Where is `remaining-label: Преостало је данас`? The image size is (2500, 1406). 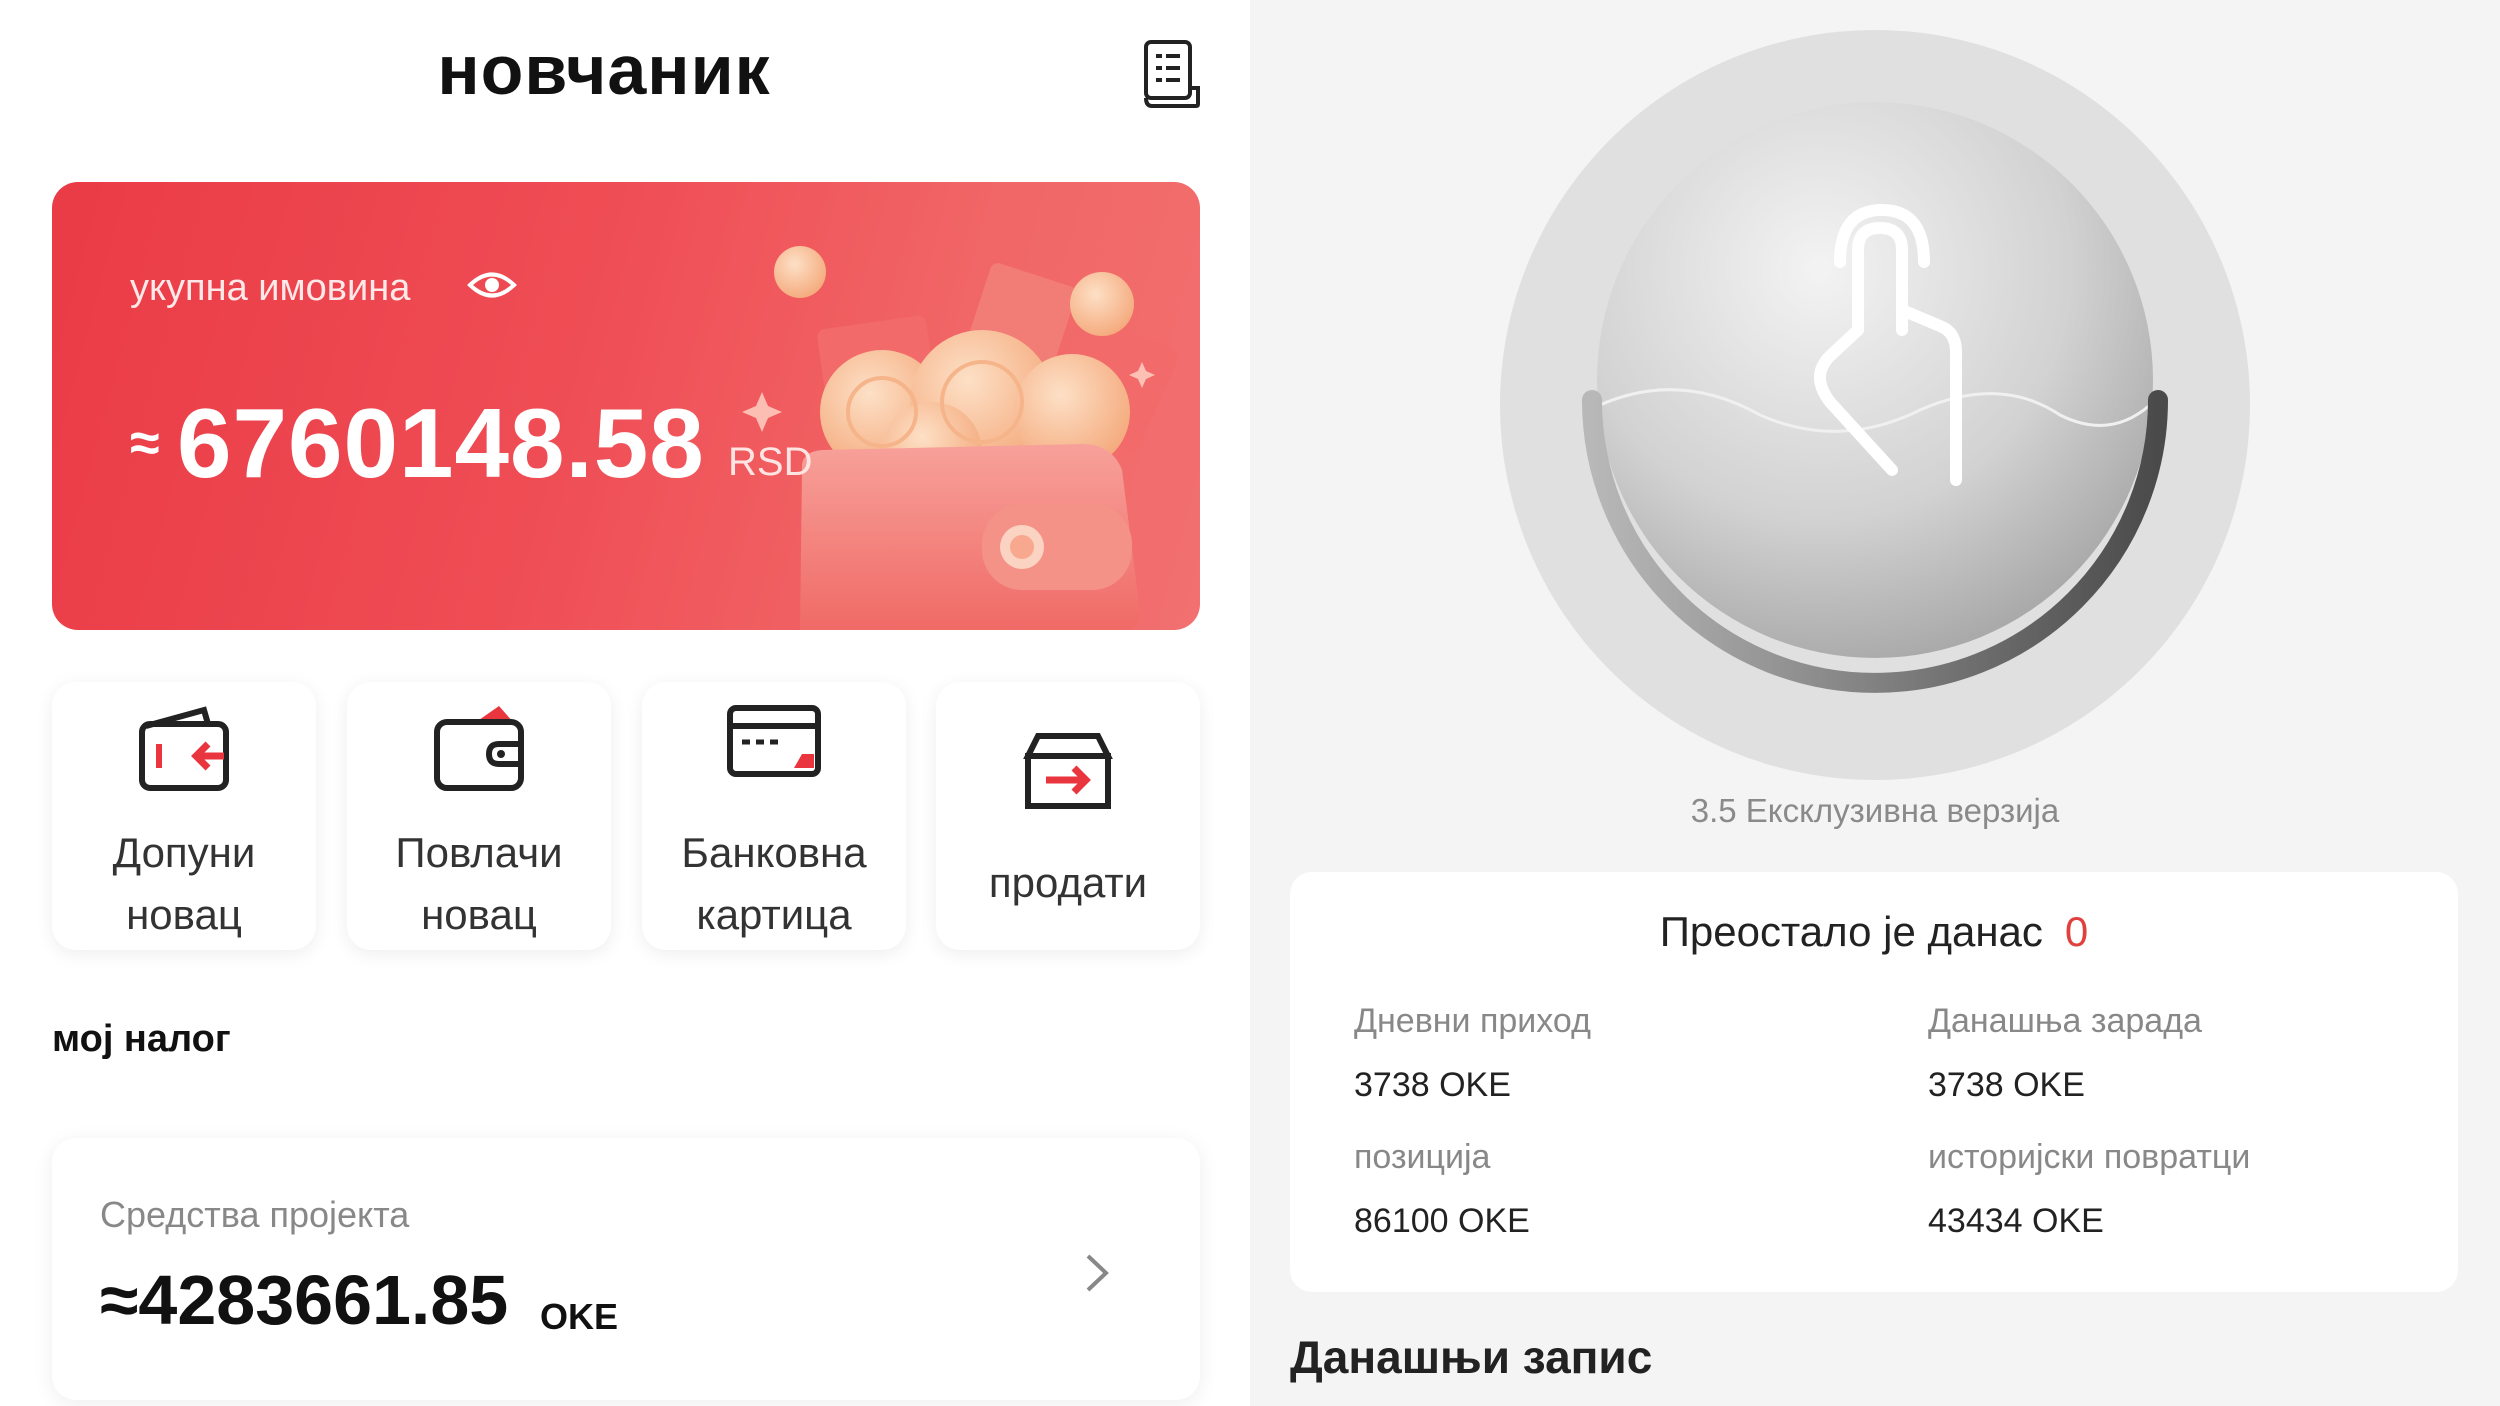
remaining-label: Преостало је данас is located at coordinates (1851, 931).